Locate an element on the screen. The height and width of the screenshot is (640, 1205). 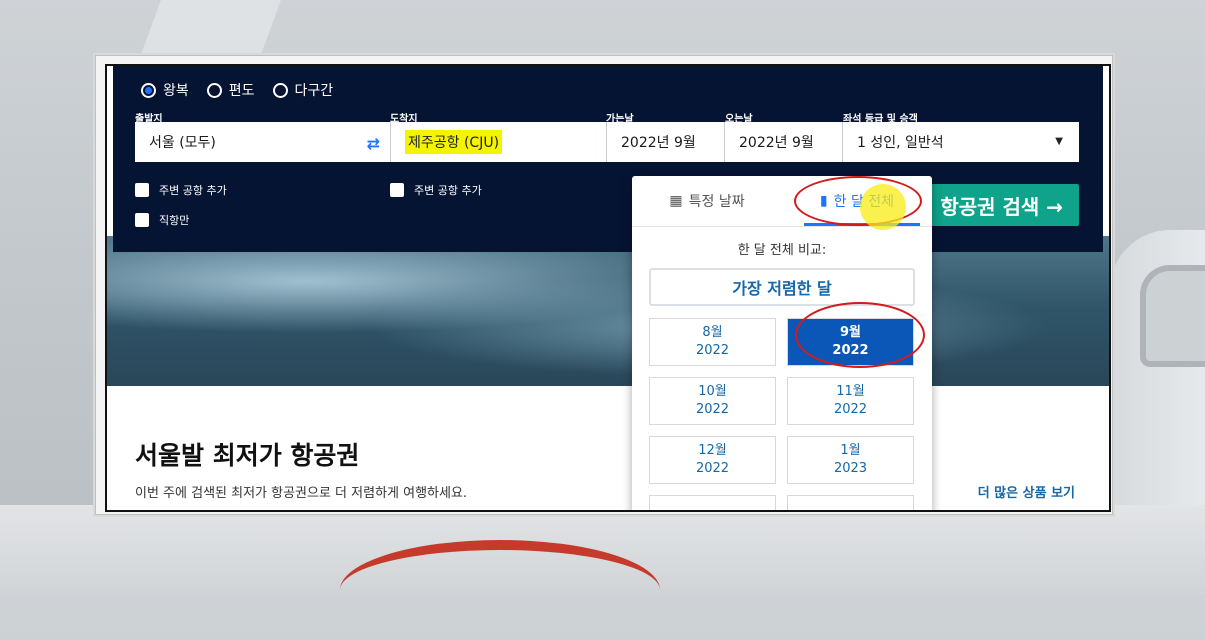
origin-field: 서울 (모두) ⇄ is located at coordinates (263, 142).